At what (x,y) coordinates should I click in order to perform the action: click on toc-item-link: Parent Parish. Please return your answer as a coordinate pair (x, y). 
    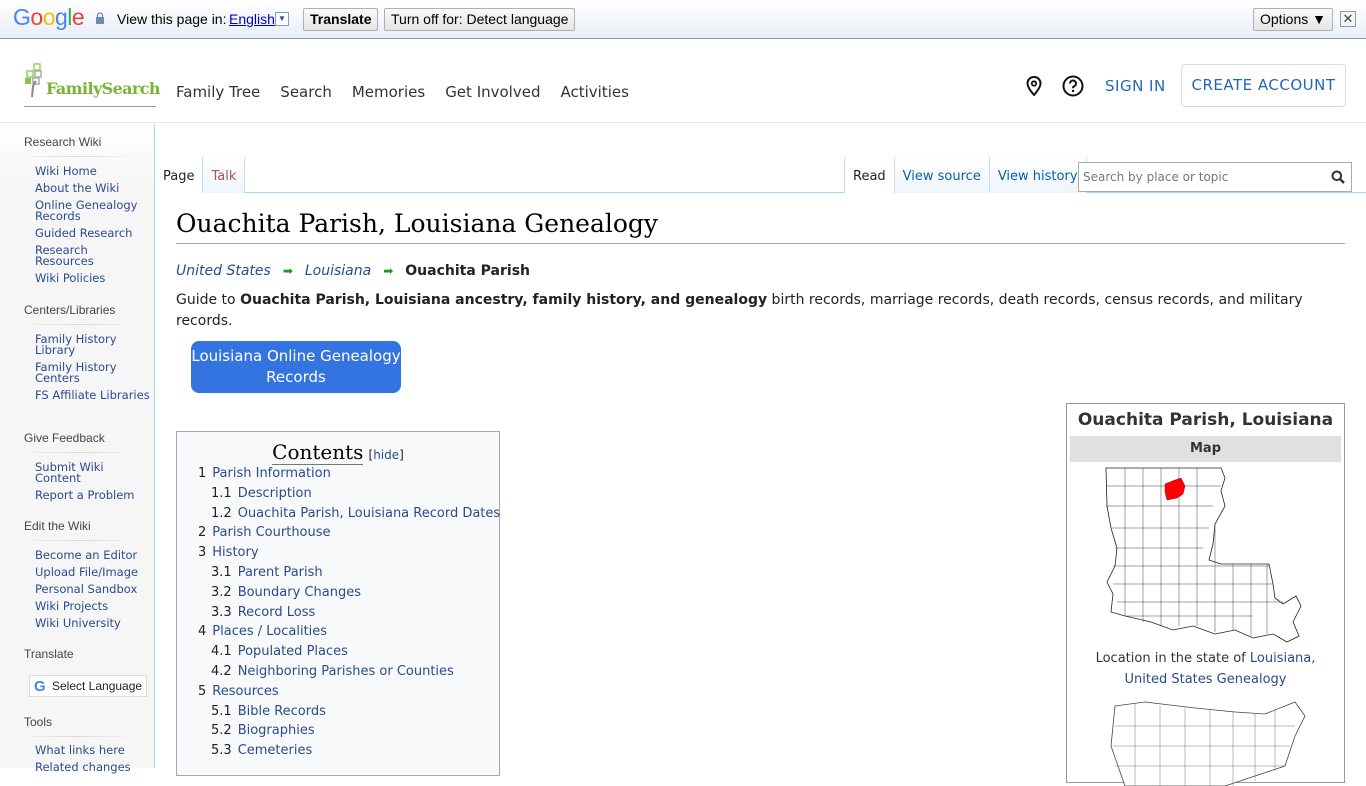
    Looking at the image, I should click on (280, 572).